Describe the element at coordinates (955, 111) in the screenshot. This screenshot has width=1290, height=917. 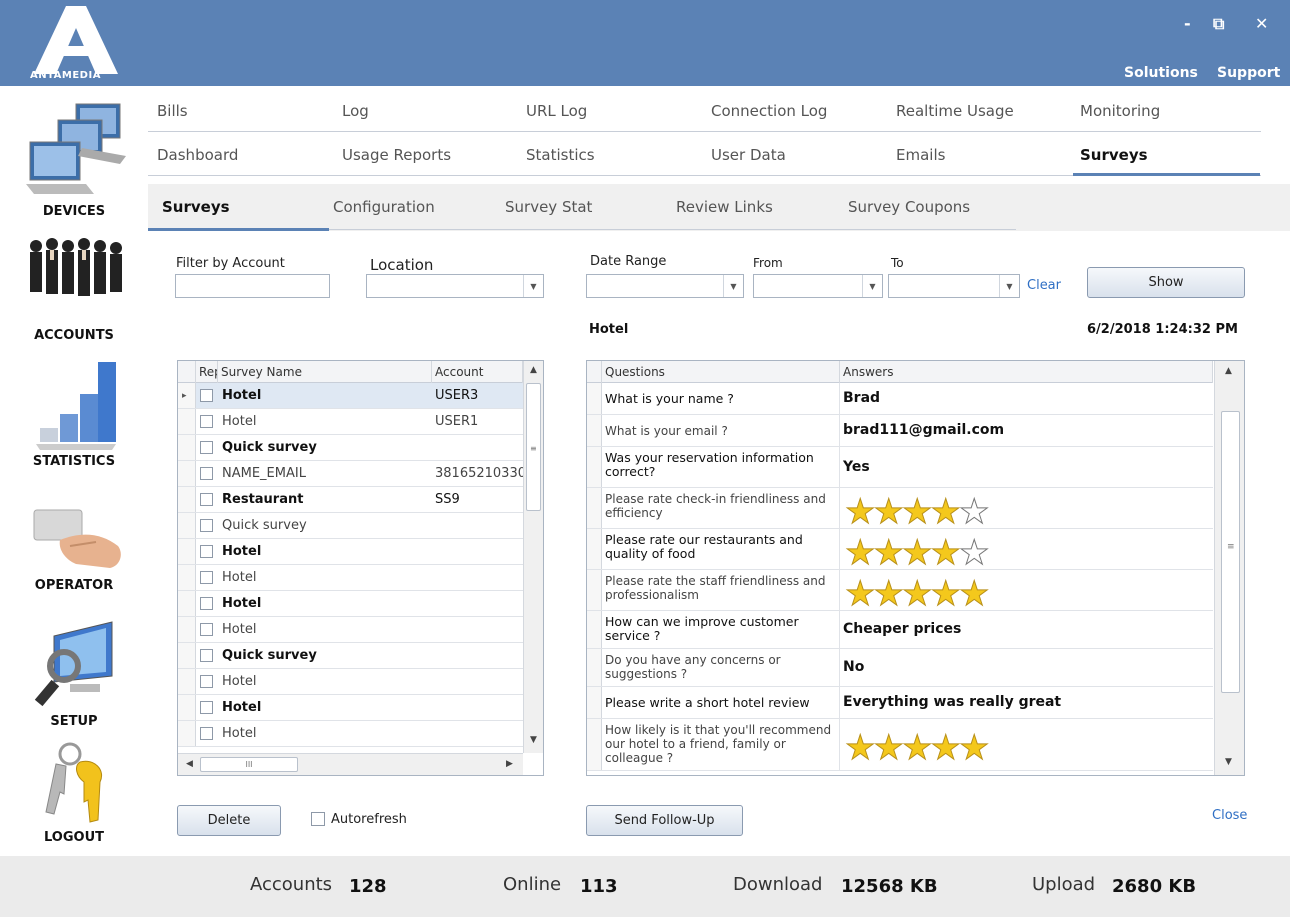
I see `tab-realtime-usage: Realtime Usage` at that location.